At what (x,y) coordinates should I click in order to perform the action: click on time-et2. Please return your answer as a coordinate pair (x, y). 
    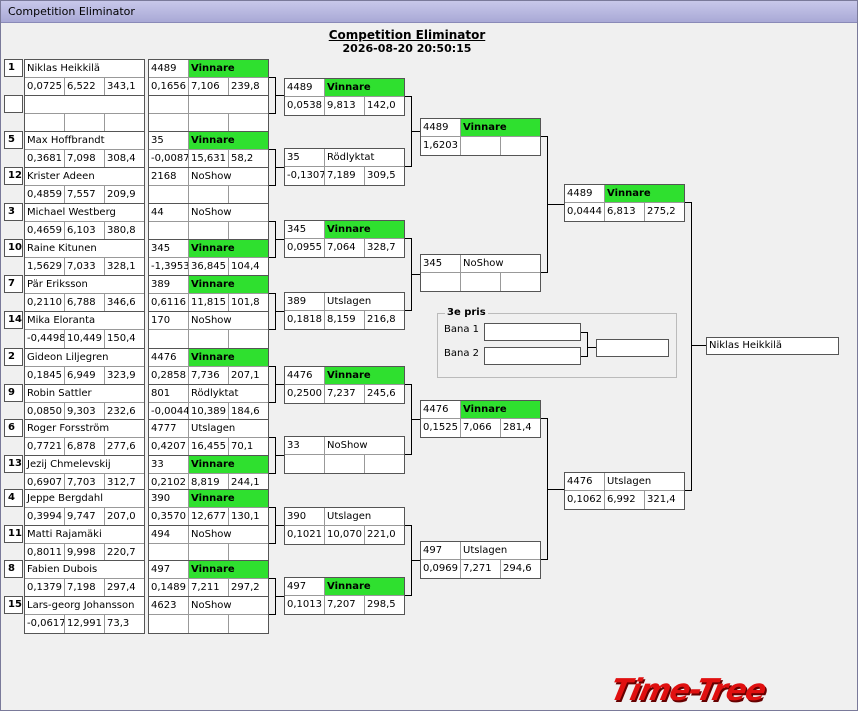
    Looking at the image, I should click on (209, 123).